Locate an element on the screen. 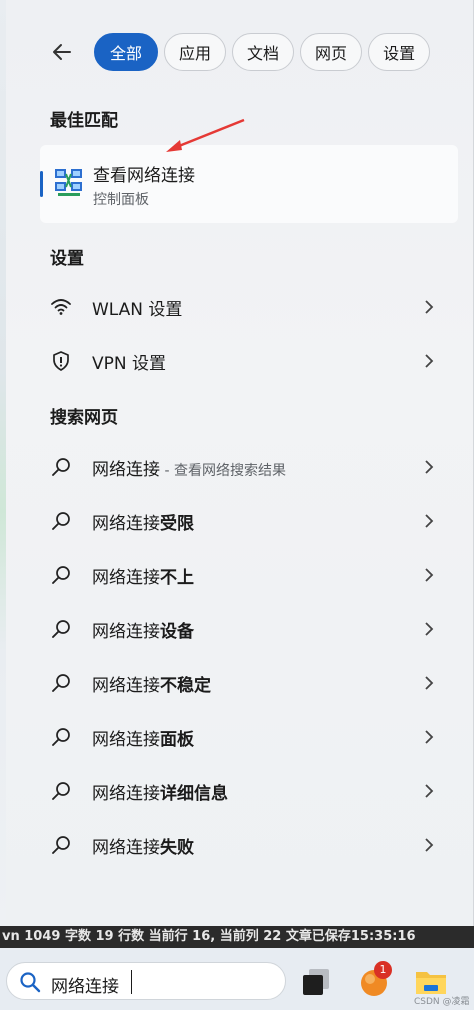 The image size is (474, 1010). back-button is located at coordinates (62, 52).